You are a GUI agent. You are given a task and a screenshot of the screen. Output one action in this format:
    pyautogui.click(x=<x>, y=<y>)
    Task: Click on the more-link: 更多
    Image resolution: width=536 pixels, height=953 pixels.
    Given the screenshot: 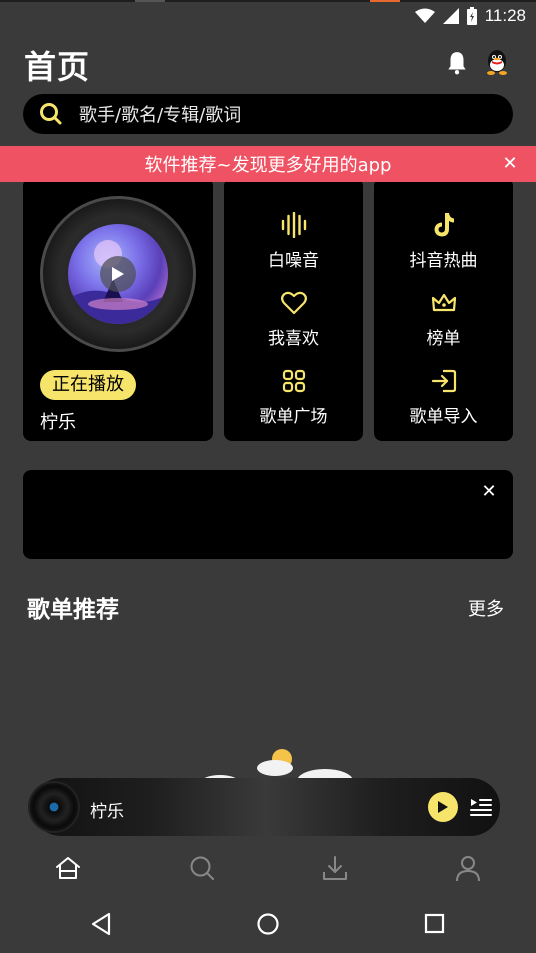 What is the action you would take?
    pyautogui.click(x=486, y=608)
    